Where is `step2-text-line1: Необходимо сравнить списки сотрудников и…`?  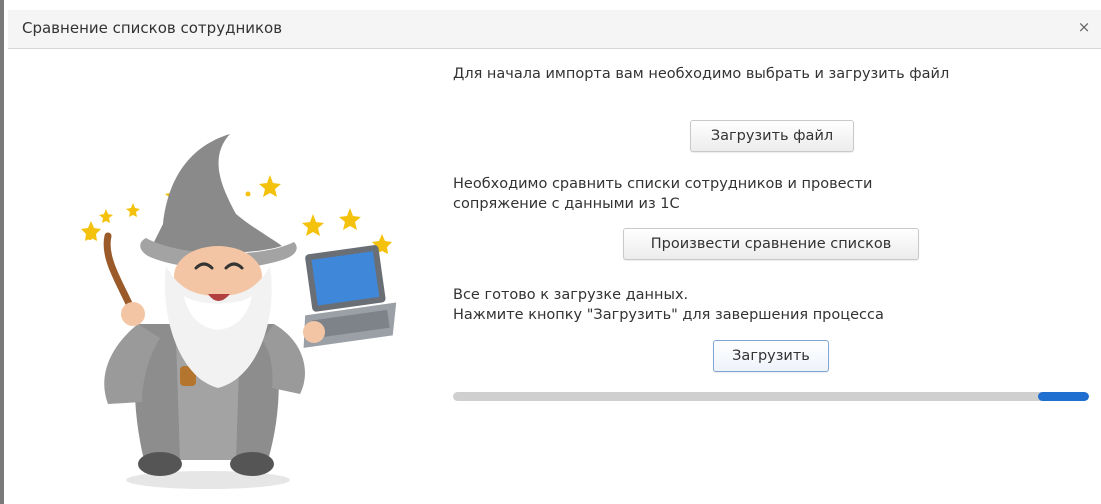
step2-text-line1: Необходимо сравнить списки сотрудников и… is located at coordinates (663, 184).